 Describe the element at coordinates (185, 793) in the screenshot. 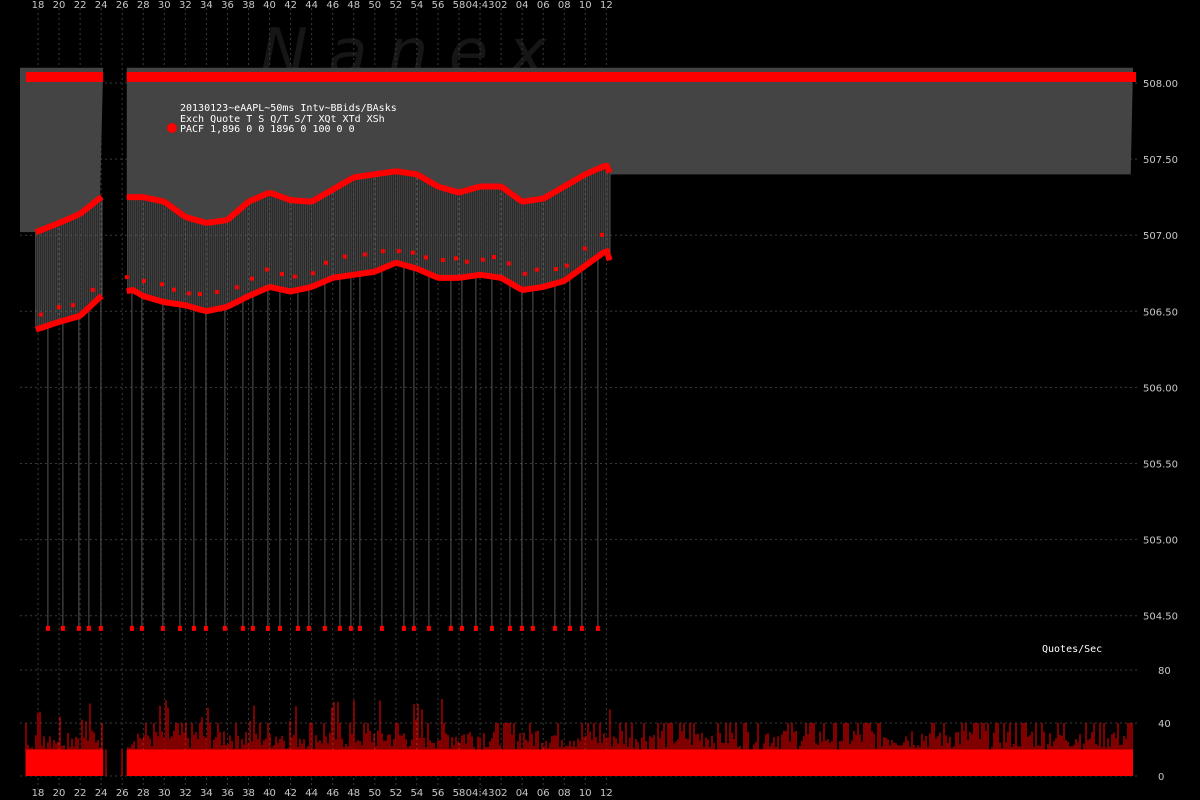

I see `x-tick-label-bottom: 32` at that location.